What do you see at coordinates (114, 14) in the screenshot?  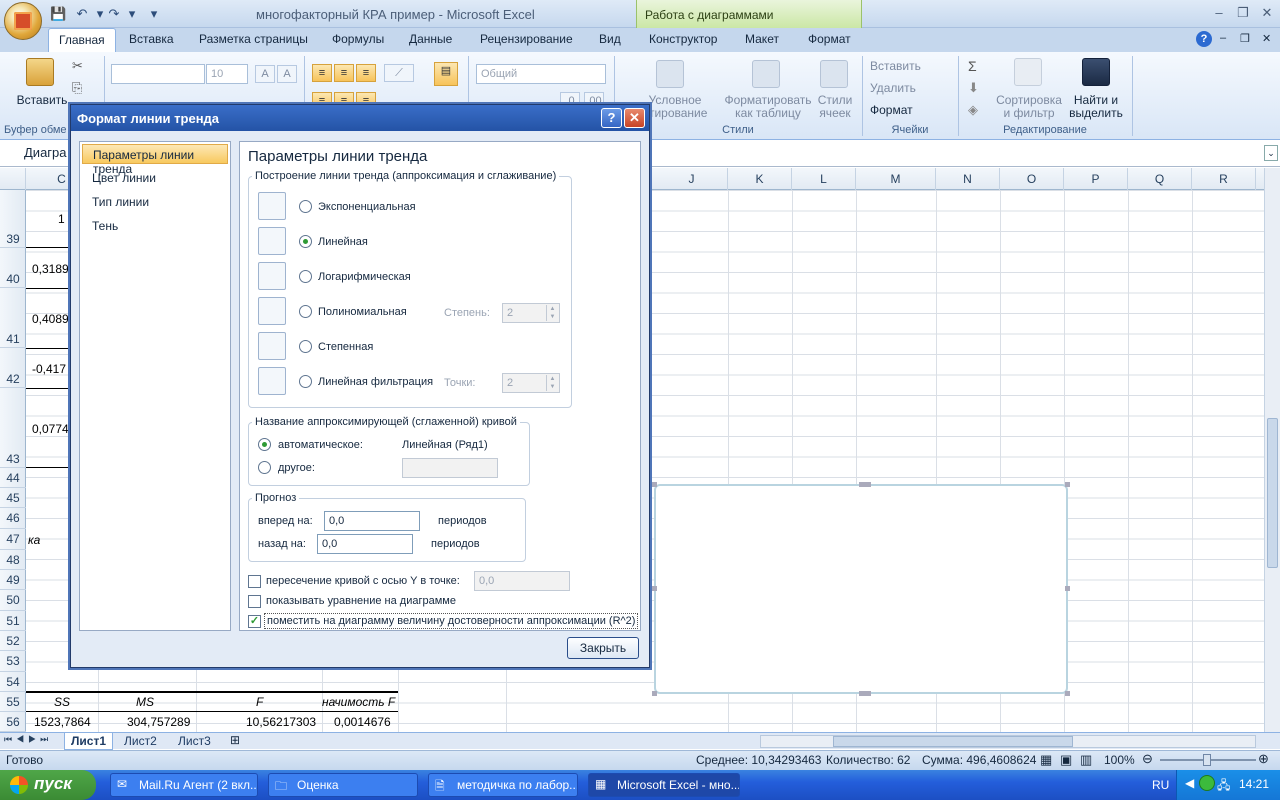 I see `redo-icon: ↷` at bounding box center [114, 14].